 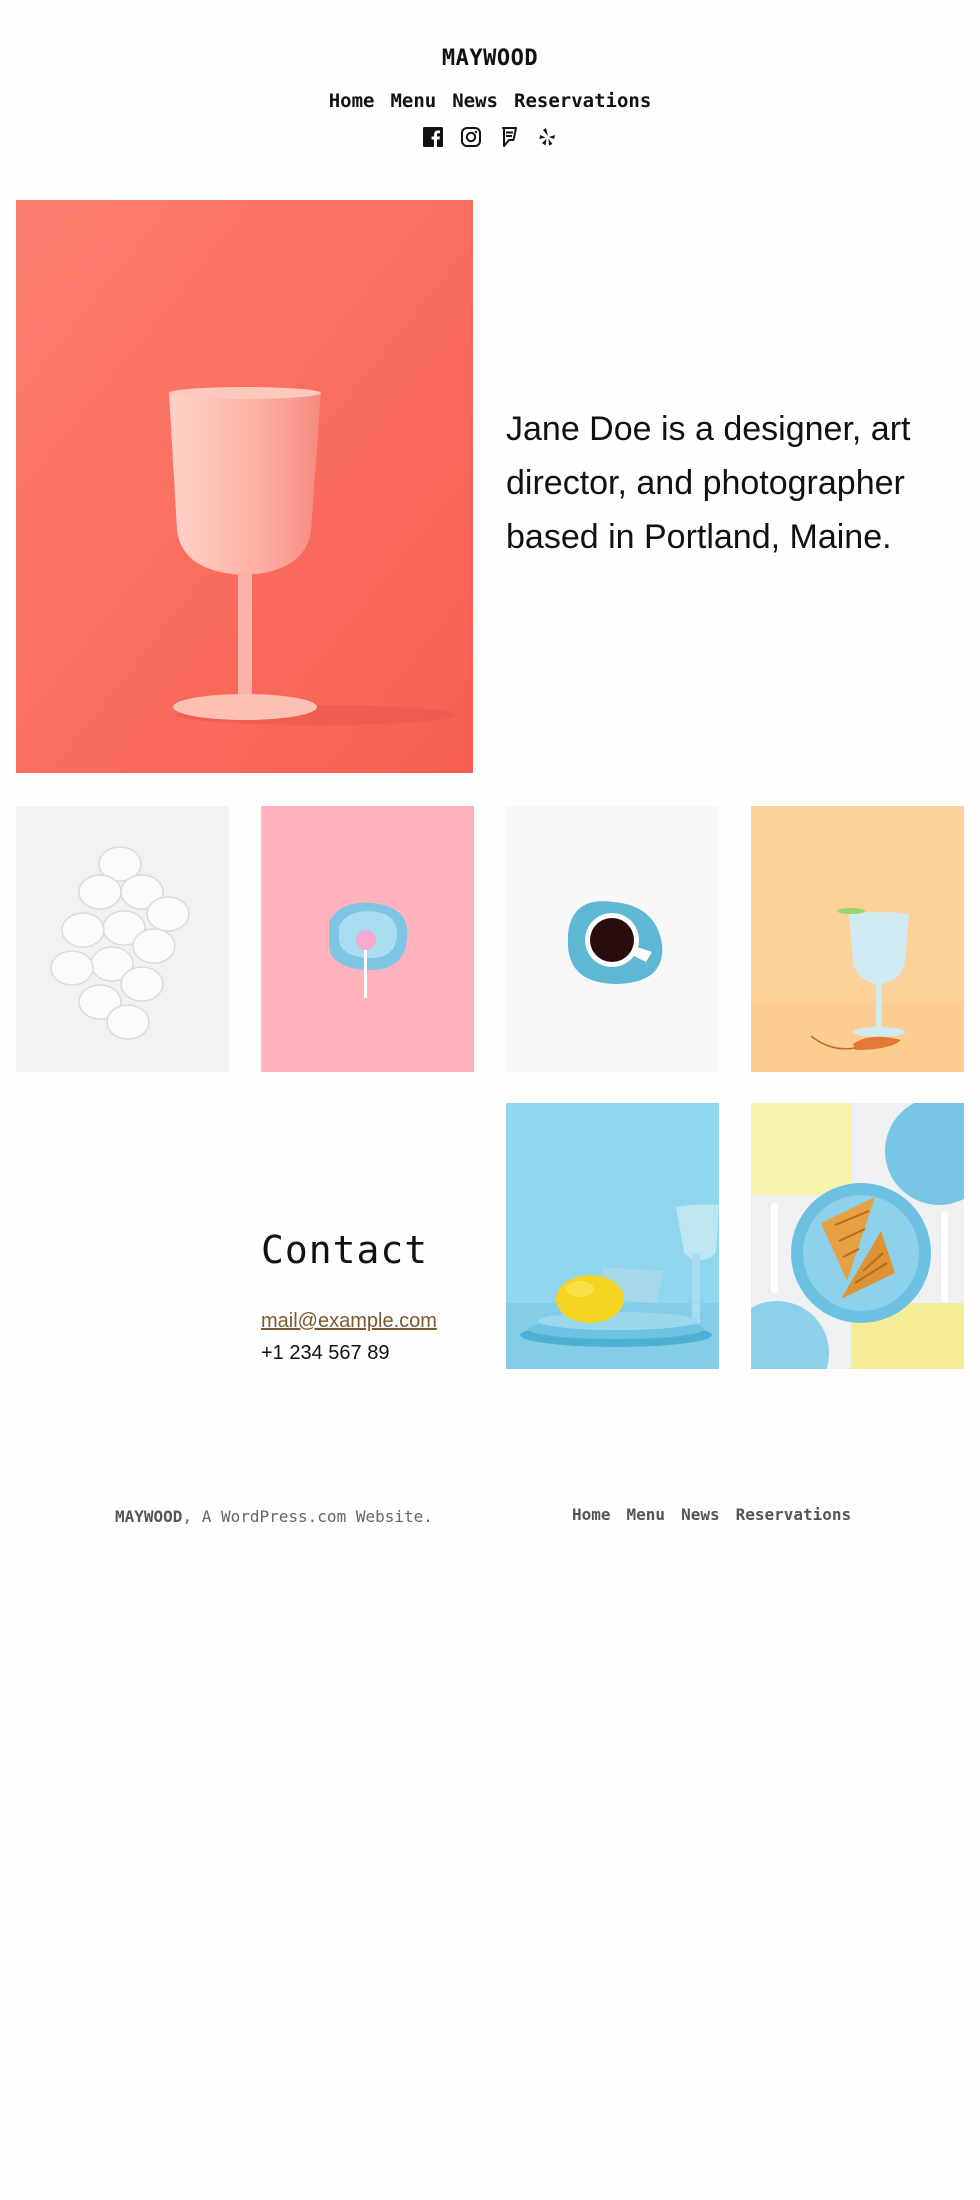 I want to click on contact-heading: Contact, so click(x=345, y=1250).